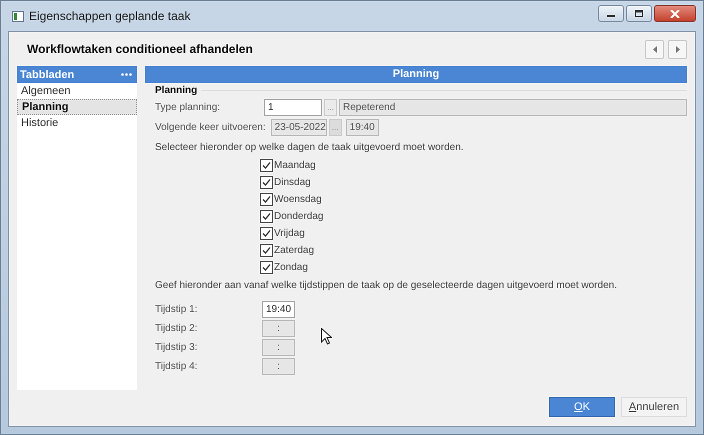 The height and width of the screenshot is (435, 704). Describe the element at coordinates (126, 74) in the screenshot. I see `more-icon` at that location.